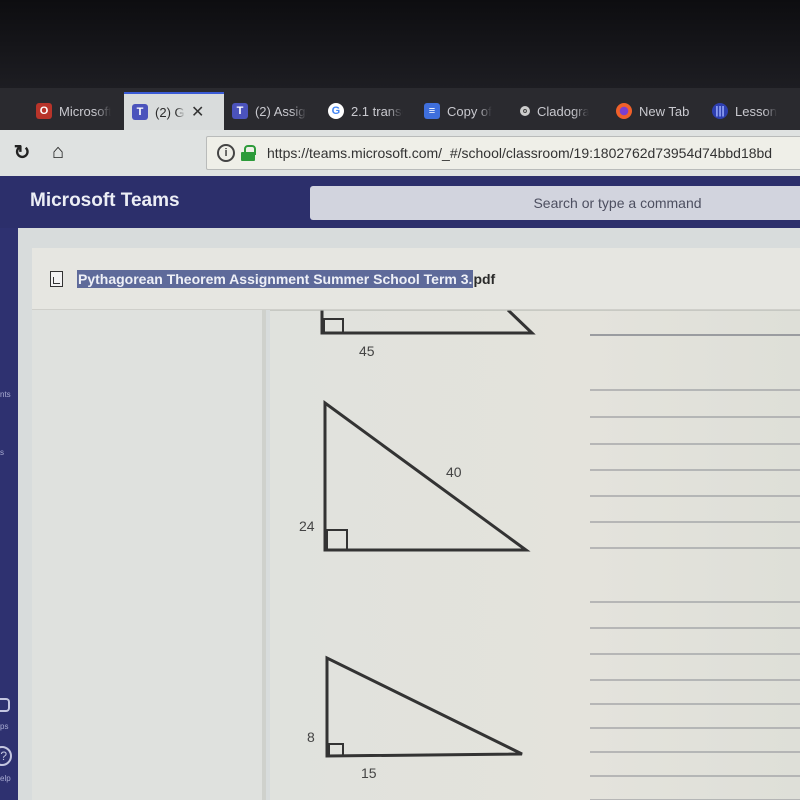 The height and width of the screenshot is (800, 800). Describe the element at coordinates (58, 152) in the screenshot. I see `home-icon: ⌂` at that location.